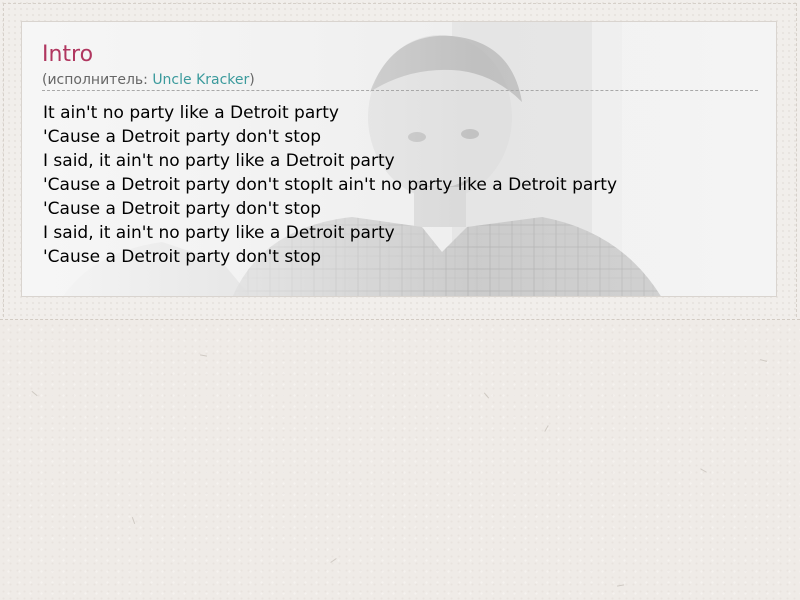 This screenshot has width=800, height=600. Describe the element at coordinates (68, 54) in the screenshot. I see `section-title: Intro` at that location.